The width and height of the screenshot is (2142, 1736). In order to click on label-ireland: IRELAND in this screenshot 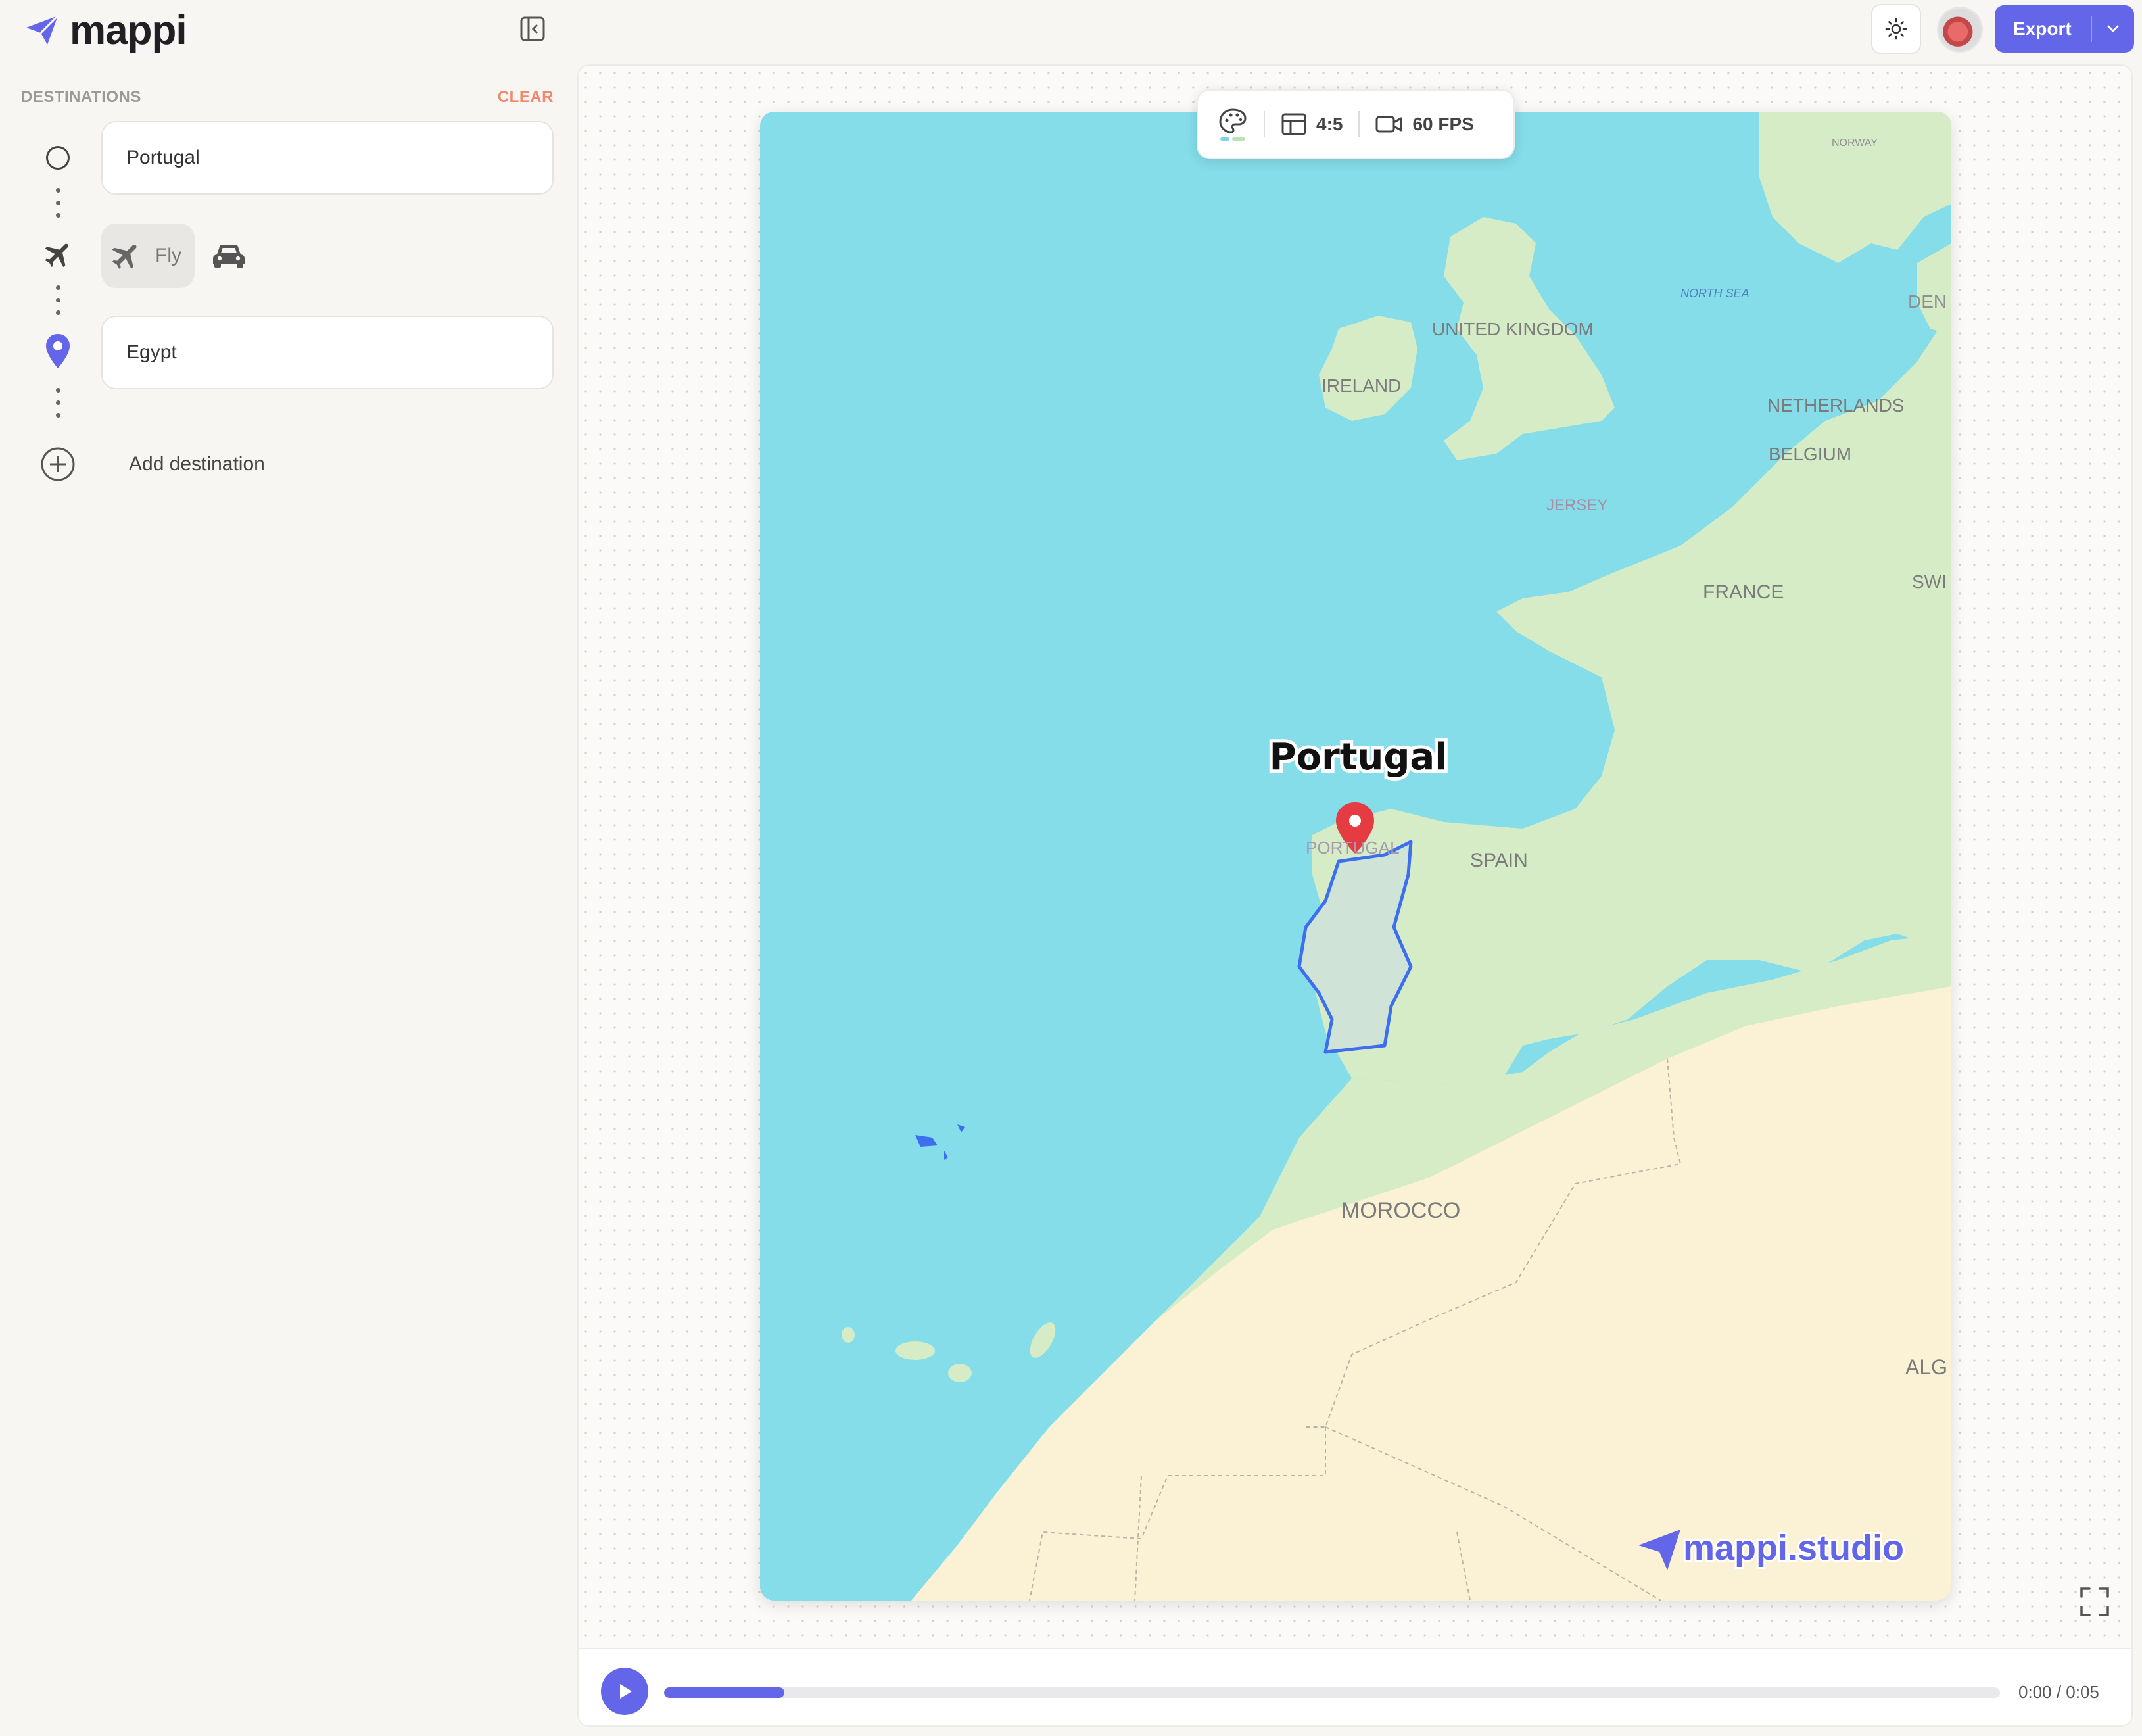, I will do `click(1361, 385)`.